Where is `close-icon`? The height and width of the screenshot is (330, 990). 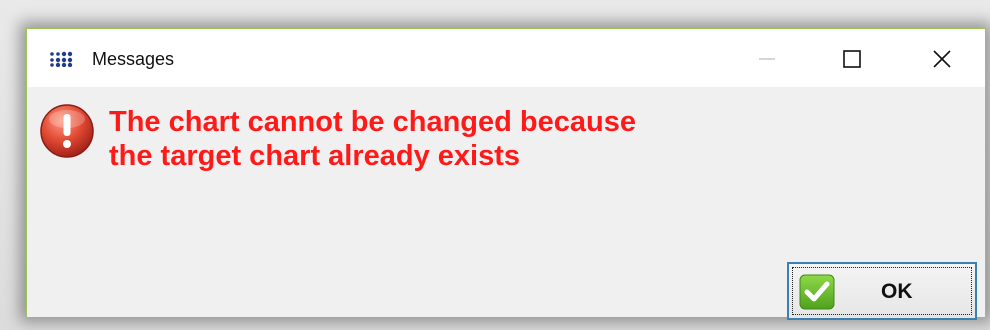
close-icon is located at coordinates (942, 59).